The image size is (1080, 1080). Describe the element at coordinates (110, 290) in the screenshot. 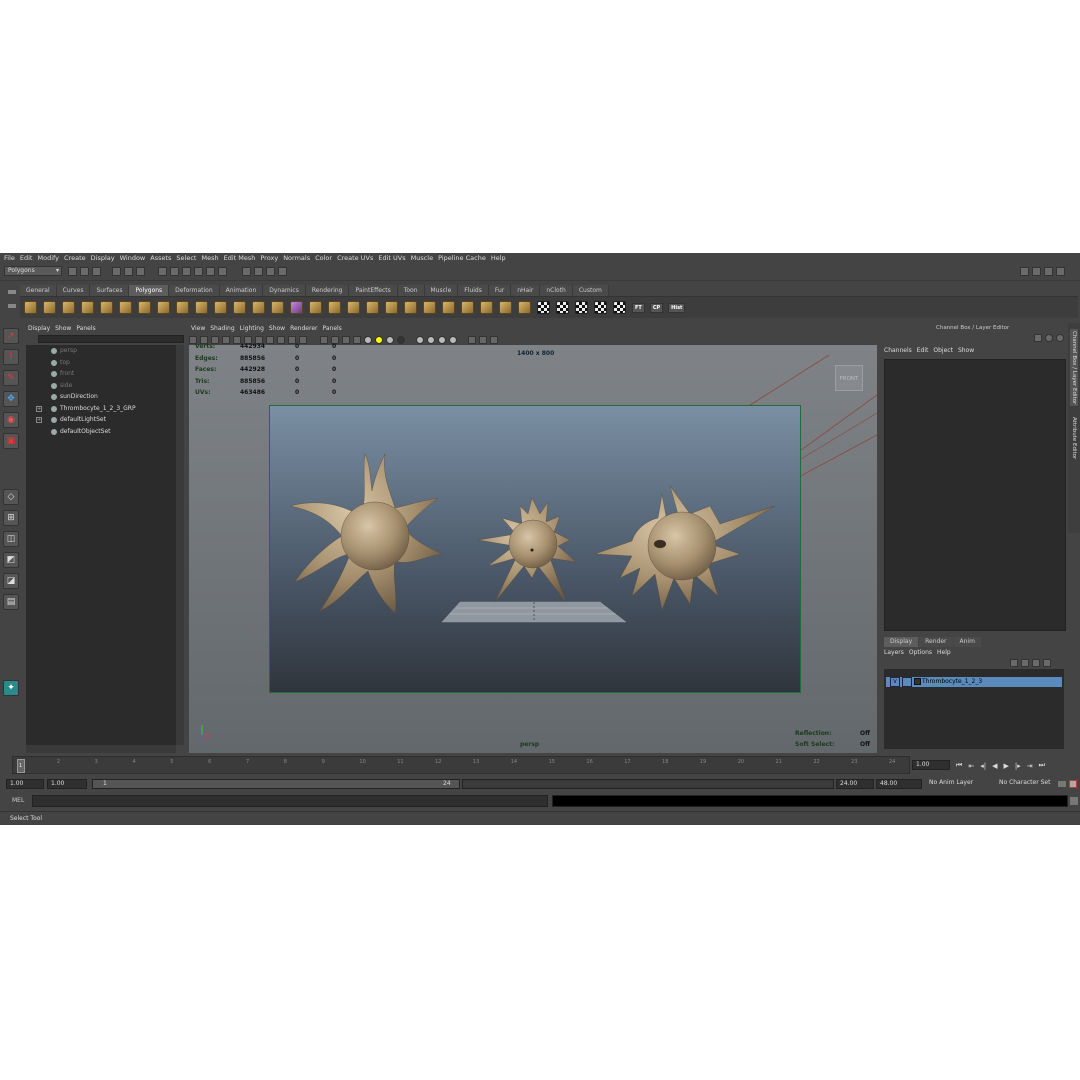

I see `shelf-tab-surfaces: Surfaces` at that location.